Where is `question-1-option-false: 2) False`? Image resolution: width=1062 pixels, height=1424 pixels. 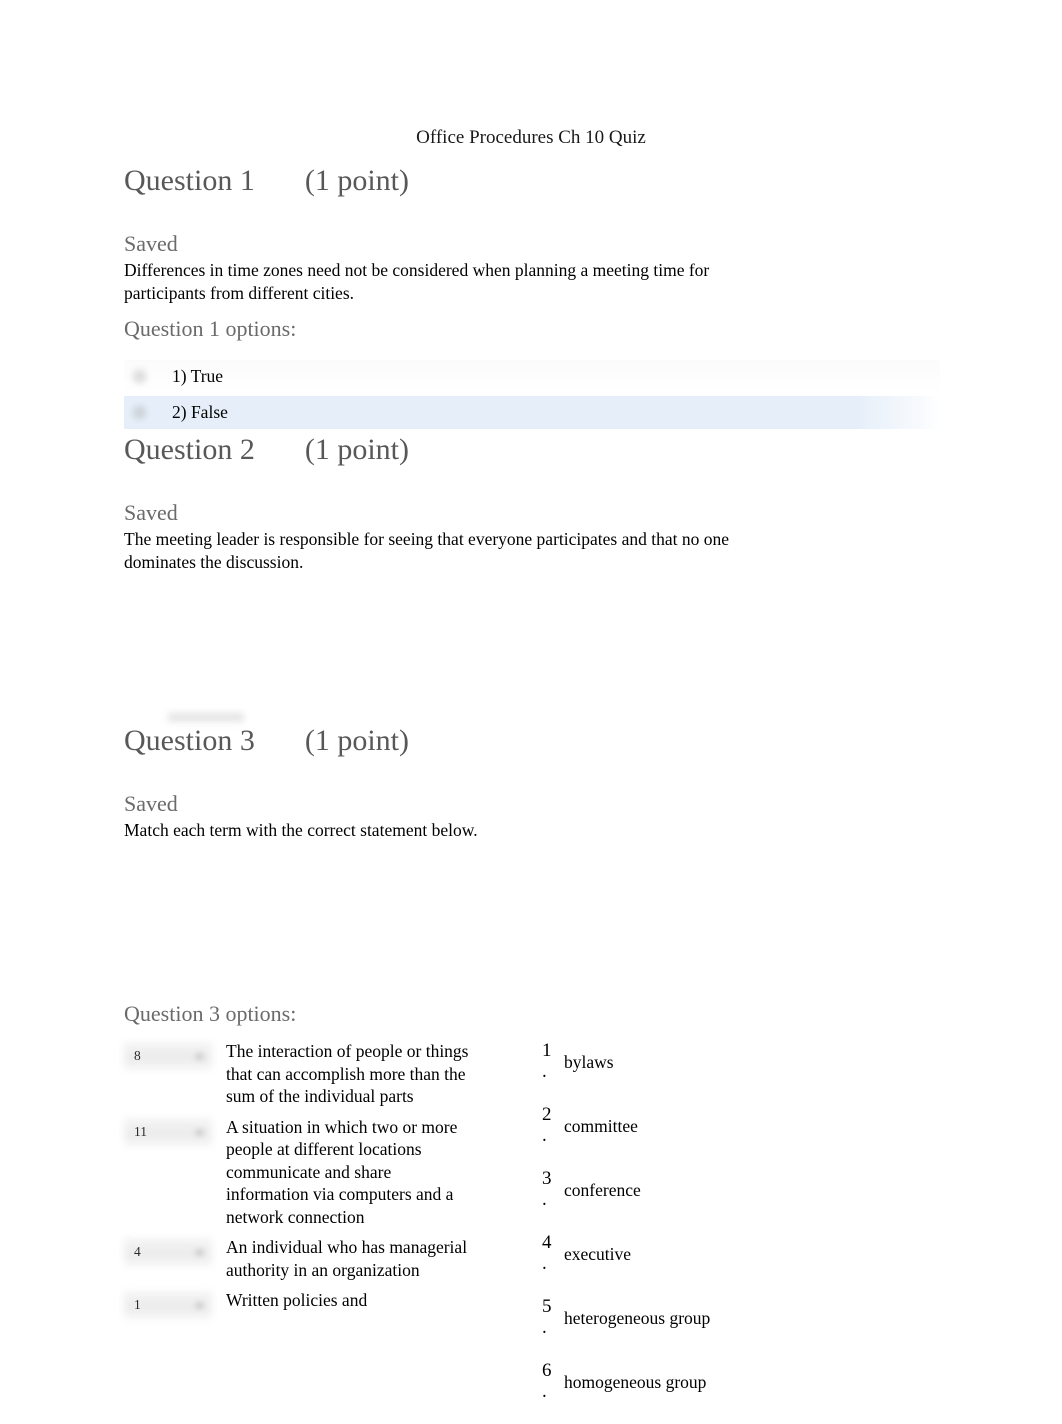 question-1-option-false: 2) False is located at coordinates (532, 412).